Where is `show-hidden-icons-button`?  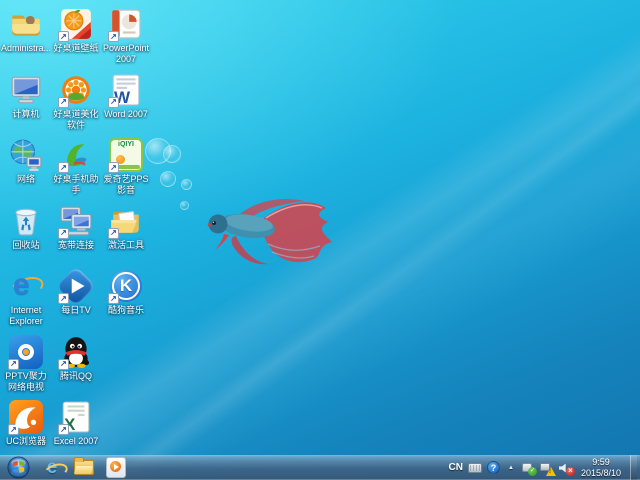 show-hidden-icons-button is located at coordinates (511, 468).